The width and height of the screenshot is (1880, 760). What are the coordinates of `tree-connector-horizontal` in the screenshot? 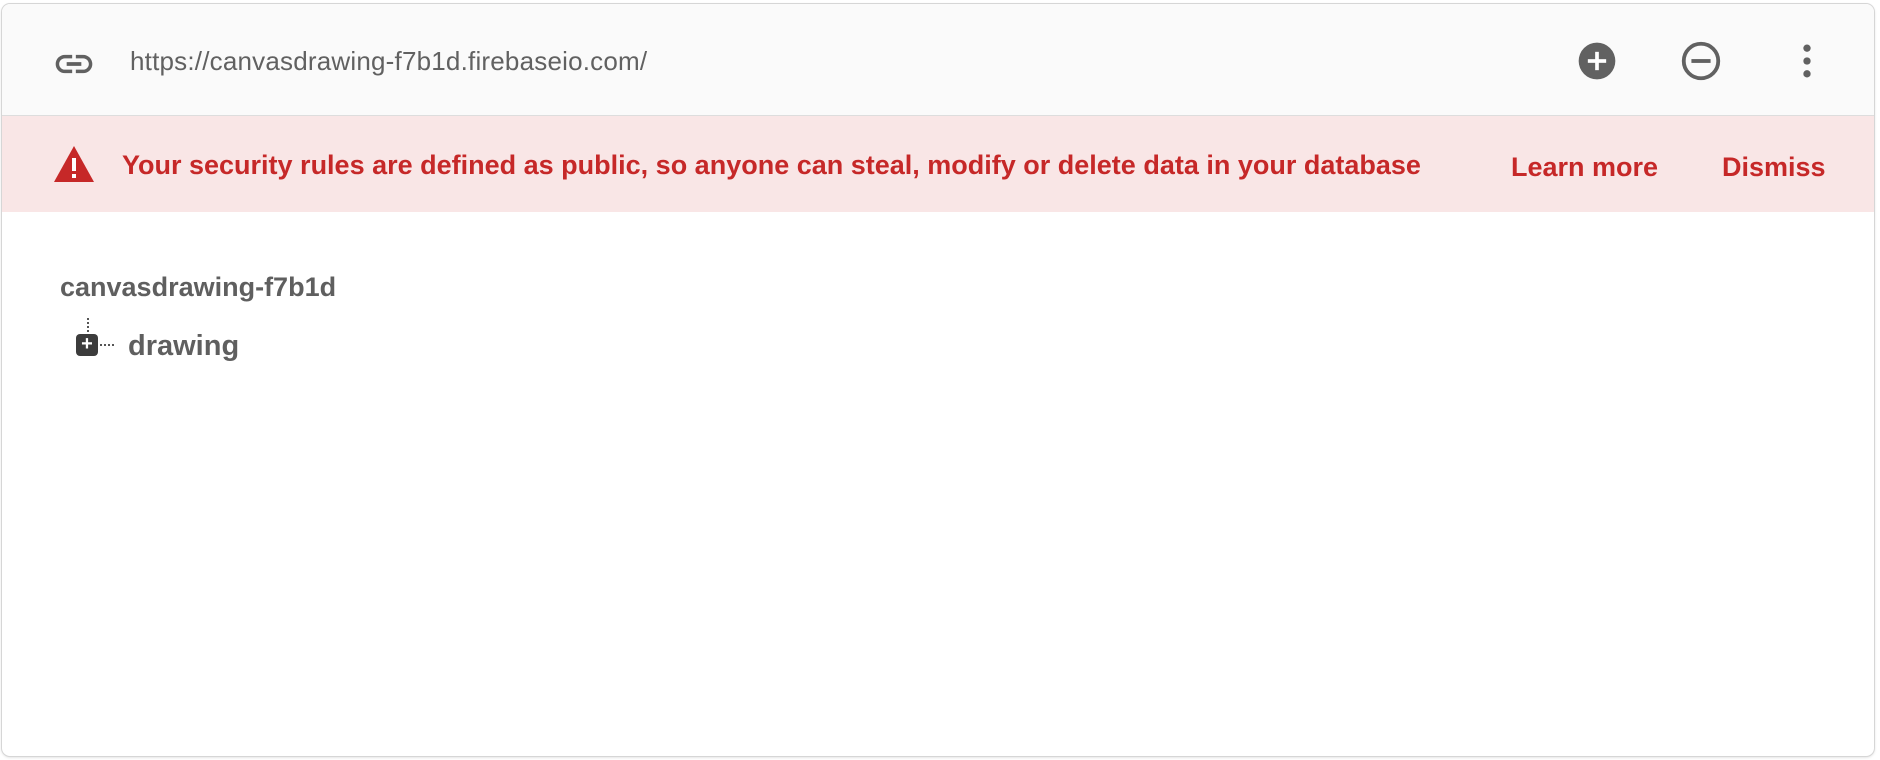 It's located at (107, 345).